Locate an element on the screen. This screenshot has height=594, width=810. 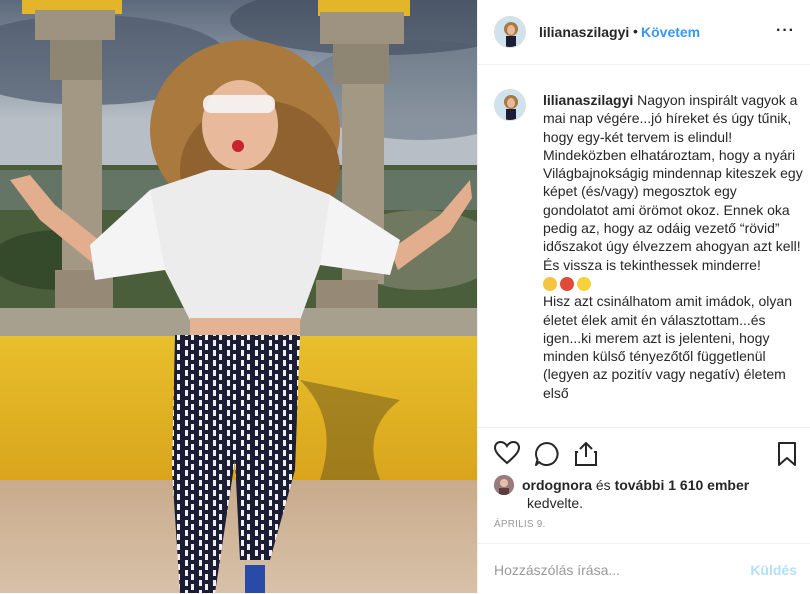
post-header: lilianaszilagyi • Követem ··· is located at coordinates (644, 32).